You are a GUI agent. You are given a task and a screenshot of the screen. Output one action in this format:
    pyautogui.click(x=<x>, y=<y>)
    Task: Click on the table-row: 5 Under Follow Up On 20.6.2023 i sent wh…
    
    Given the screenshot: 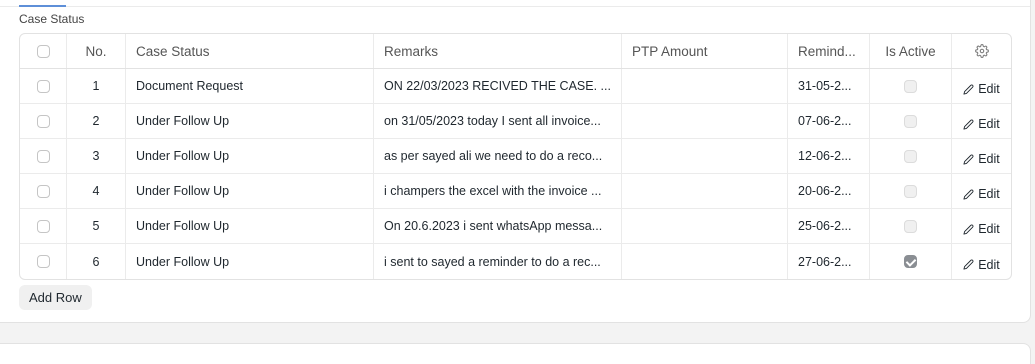 What is the action you would take?
    pyautogui.click(x=515, y=226)
    